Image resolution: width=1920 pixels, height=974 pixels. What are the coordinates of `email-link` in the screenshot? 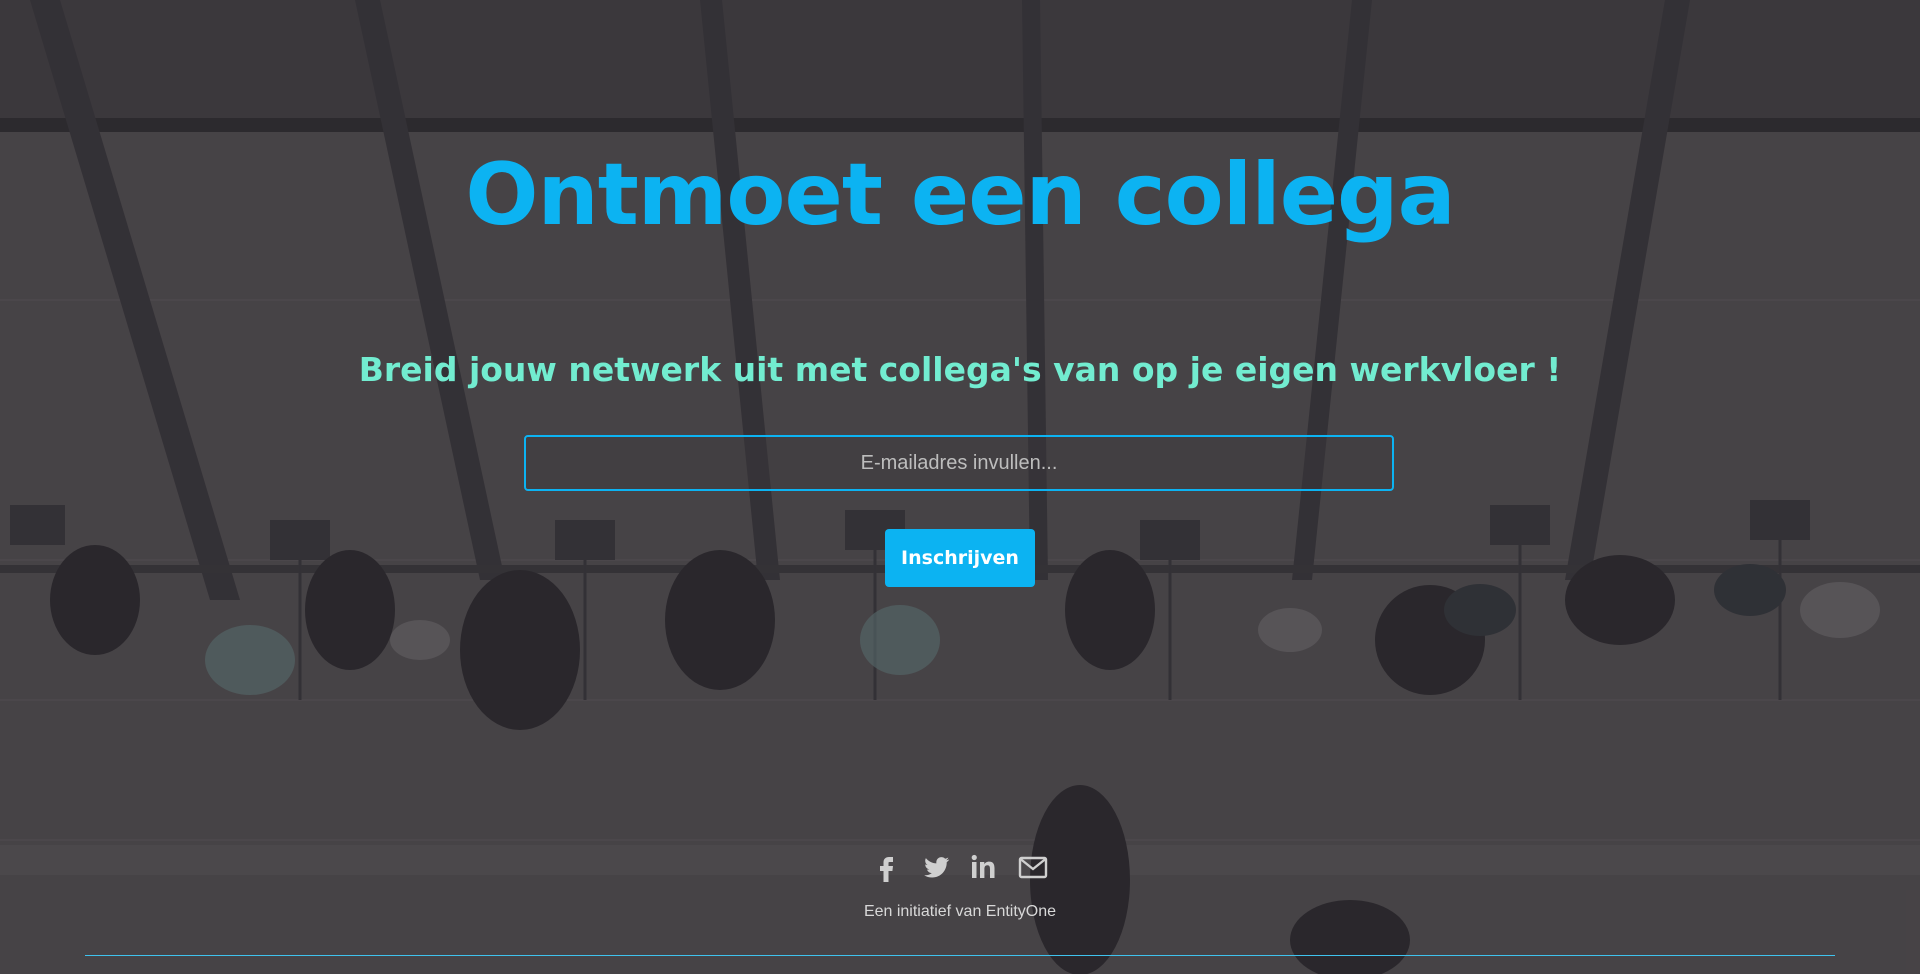 It's located at (1033, 867).